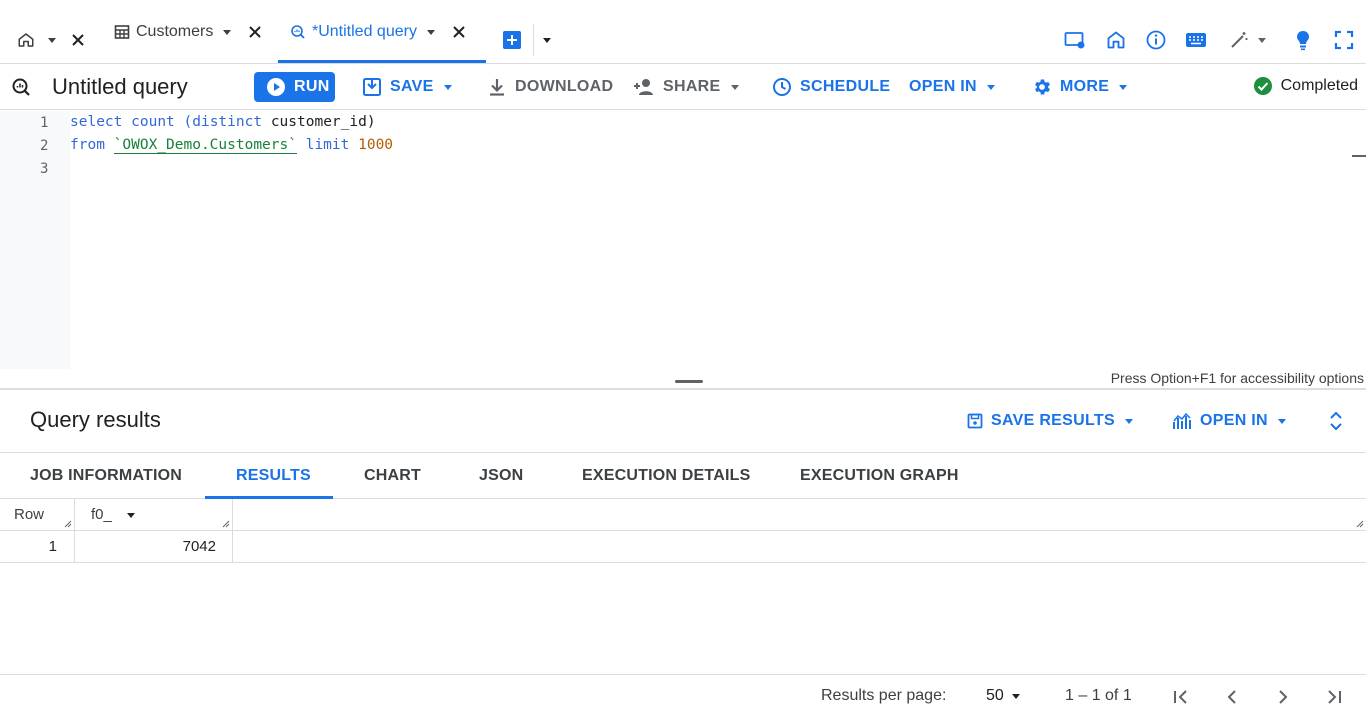  Describe the element at coordinates (273, 476) in the screenshot. I see `tab-results: RESULTS` at that location.